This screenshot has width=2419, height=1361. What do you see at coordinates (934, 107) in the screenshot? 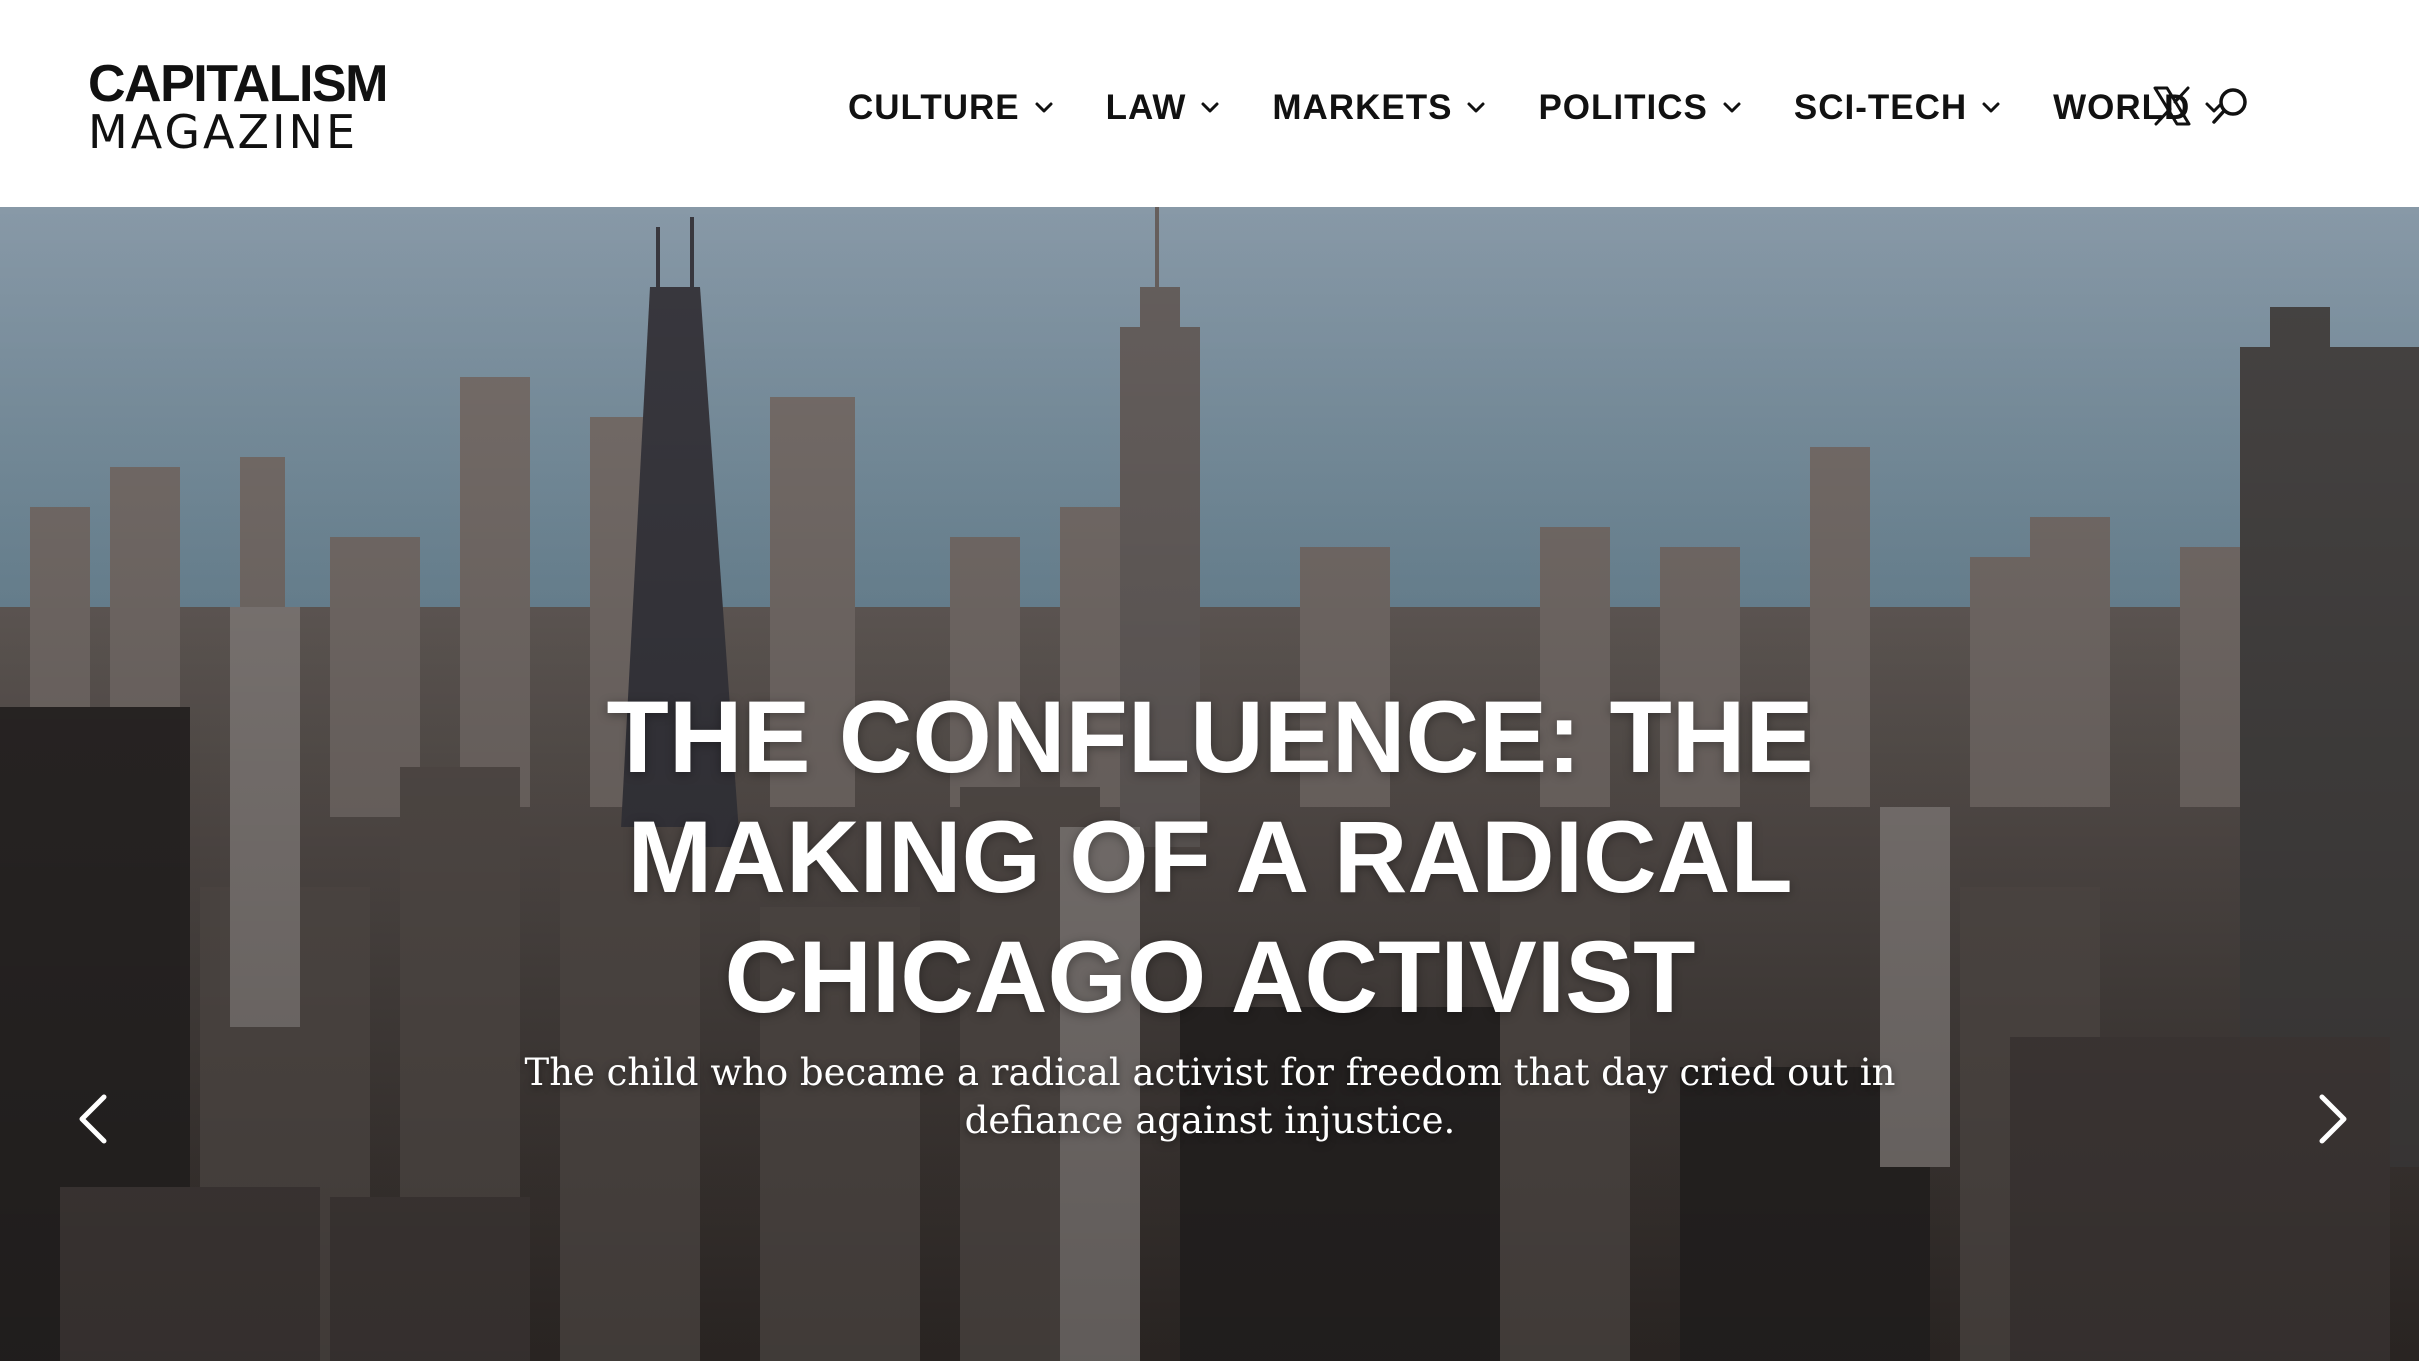
I see `nav-item-label: CULTURE` at bounding box center [934, 107].